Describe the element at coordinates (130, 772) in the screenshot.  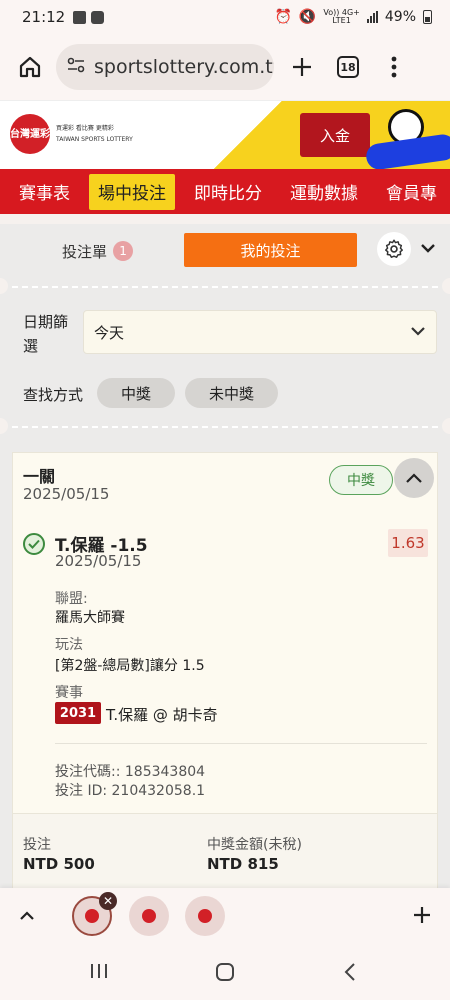
I see `bet-code: 投注代碼:: 185343804` at that location.